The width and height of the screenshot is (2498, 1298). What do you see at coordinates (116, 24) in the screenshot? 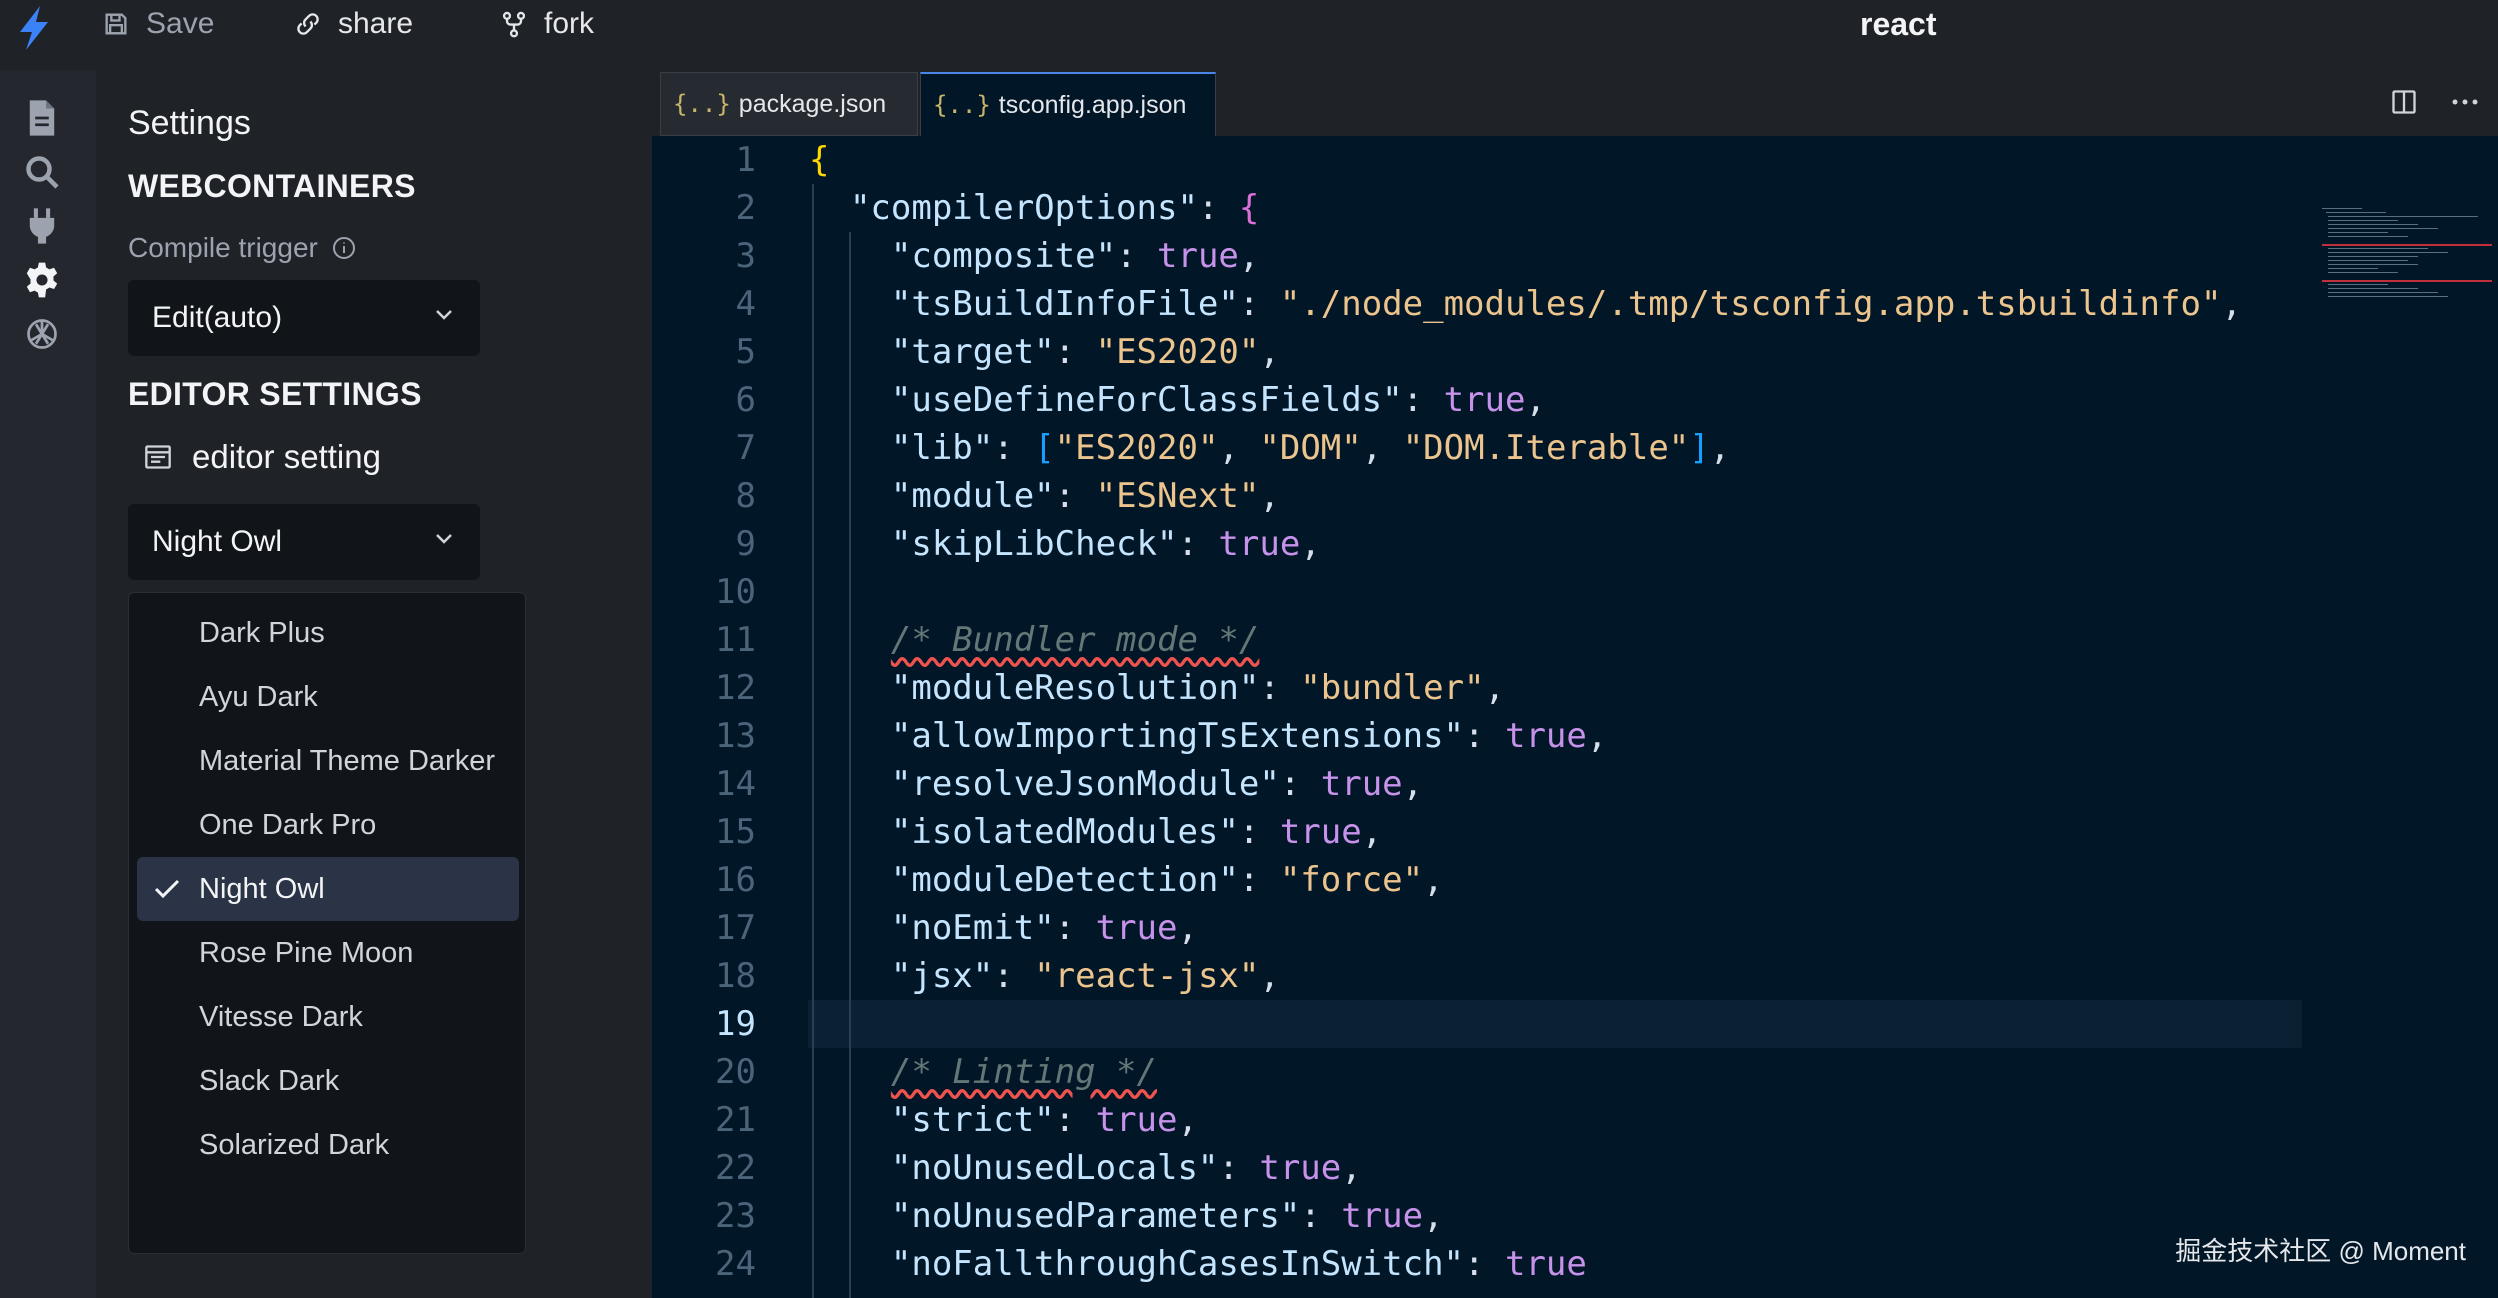
I see `save-icon` at bounding box center [116, 24].